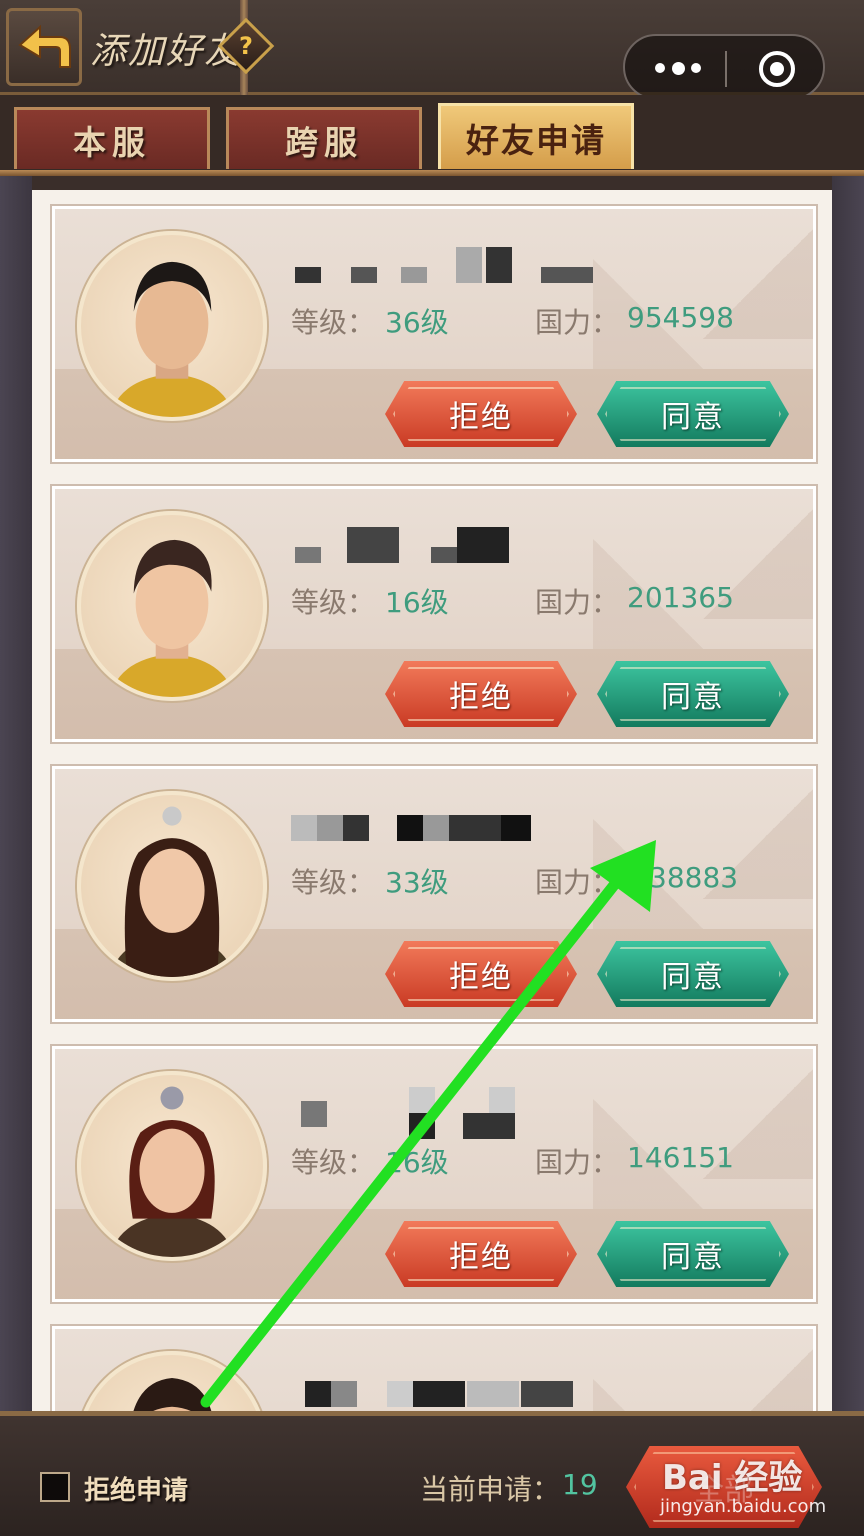 This screenshot has height=1536, width=864. I want to click on tab-bar: 本服 跨服 好友申请, so click(432, 135).